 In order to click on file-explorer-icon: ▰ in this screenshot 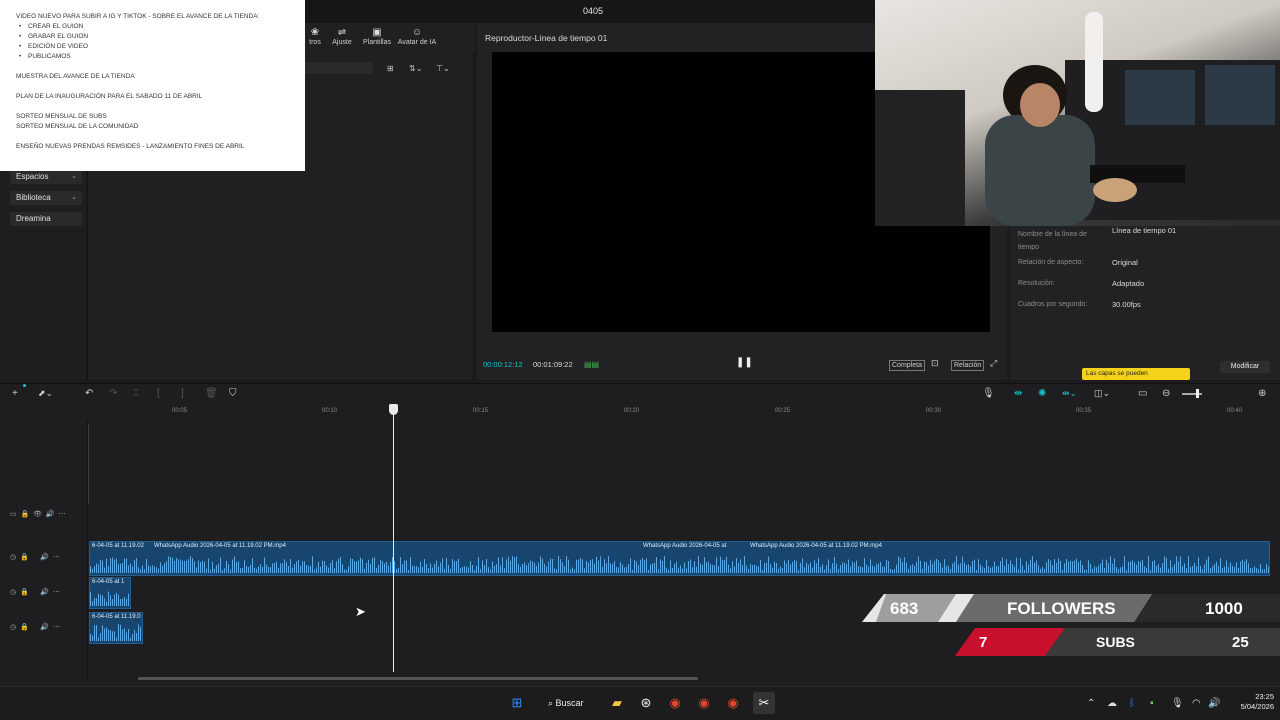, I will do `click(617, 703)`.